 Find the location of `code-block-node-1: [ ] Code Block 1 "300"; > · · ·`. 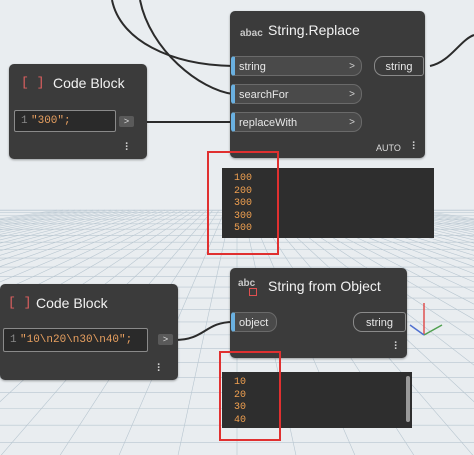

code-block-node-1: [ ] Code Block 1 "300"; > · · · is located at coordinates (78, 111).